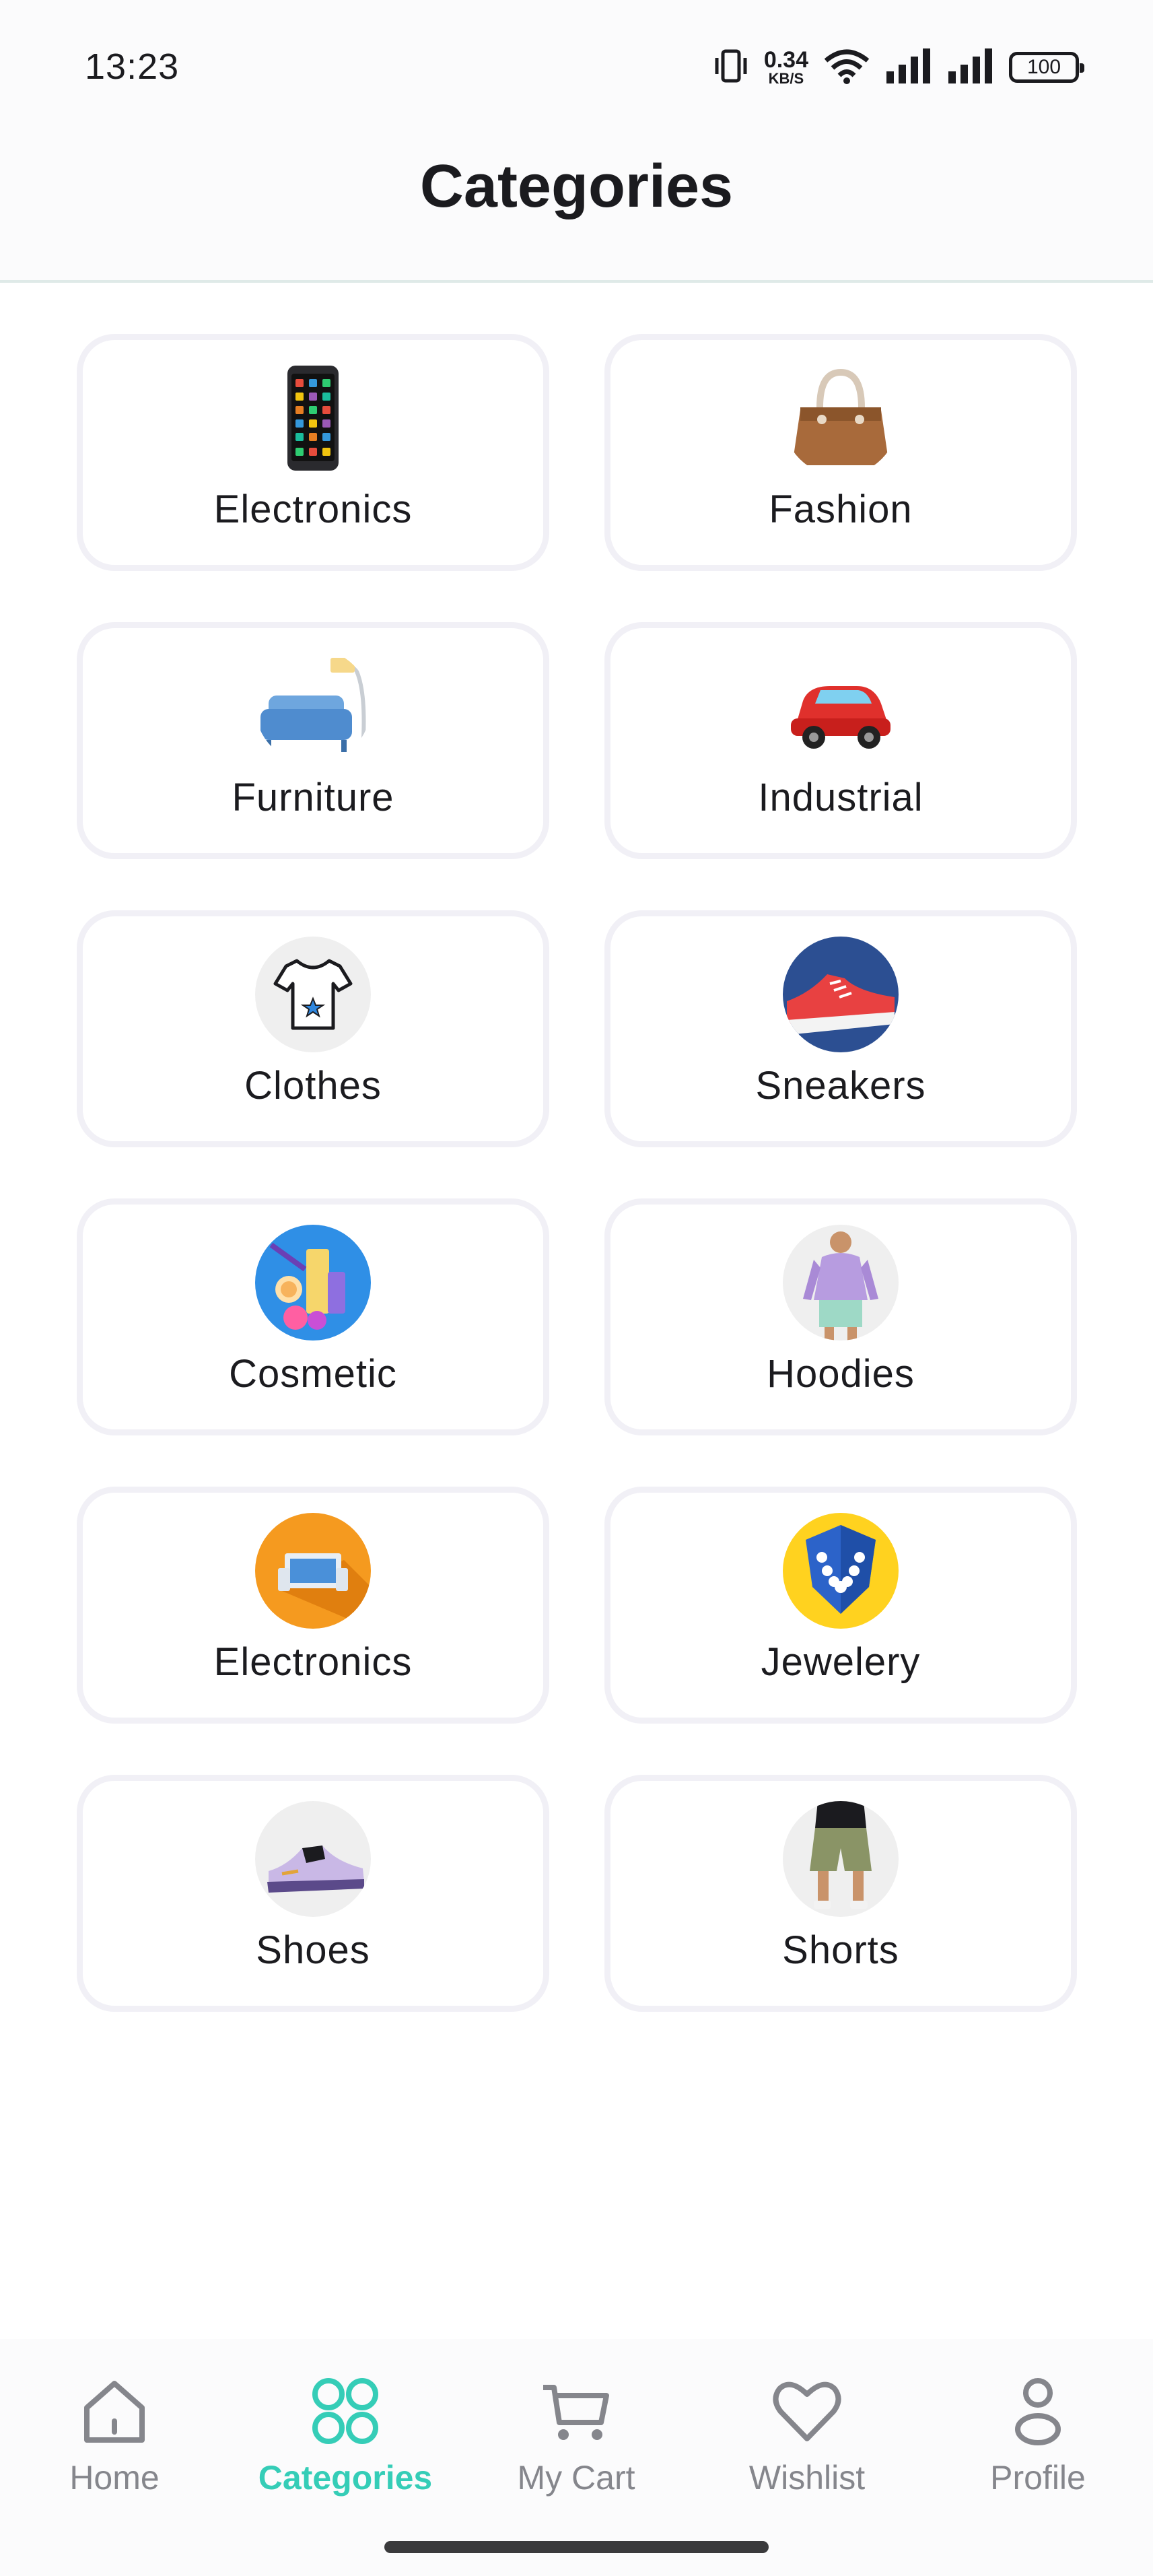 The height and width of the screenshot is (2576, 1153). What do you see at coordinates (846, 67) in the screenshot?
I see `wifi-icon` at bounding box center [846, 67].